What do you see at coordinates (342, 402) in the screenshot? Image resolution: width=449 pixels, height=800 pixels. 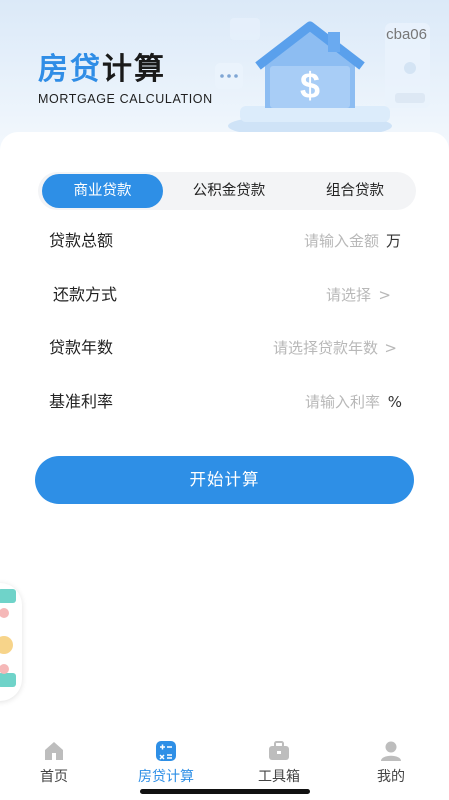 I see `base-rate-input: 请输入利率` at bounding box center [342, 402].